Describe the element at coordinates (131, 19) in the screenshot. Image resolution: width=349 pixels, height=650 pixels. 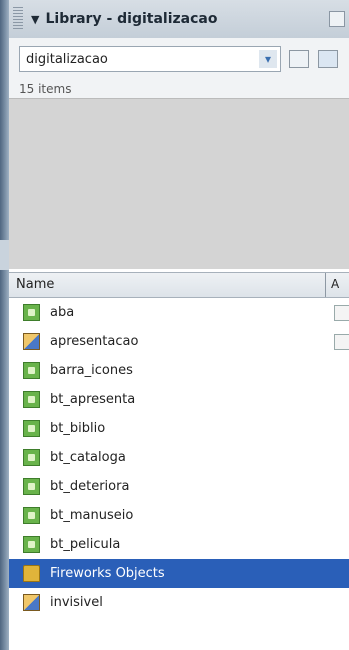
I see `panel-title-text: Library - digitalizacao` at that location.